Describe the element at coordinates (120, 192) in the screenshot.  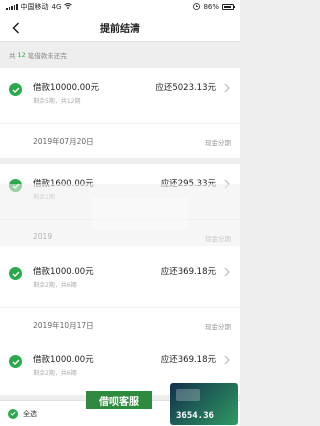
I see `loan-card-main: 借款1600.00元 剩余1期 应还295.33元` at that location.